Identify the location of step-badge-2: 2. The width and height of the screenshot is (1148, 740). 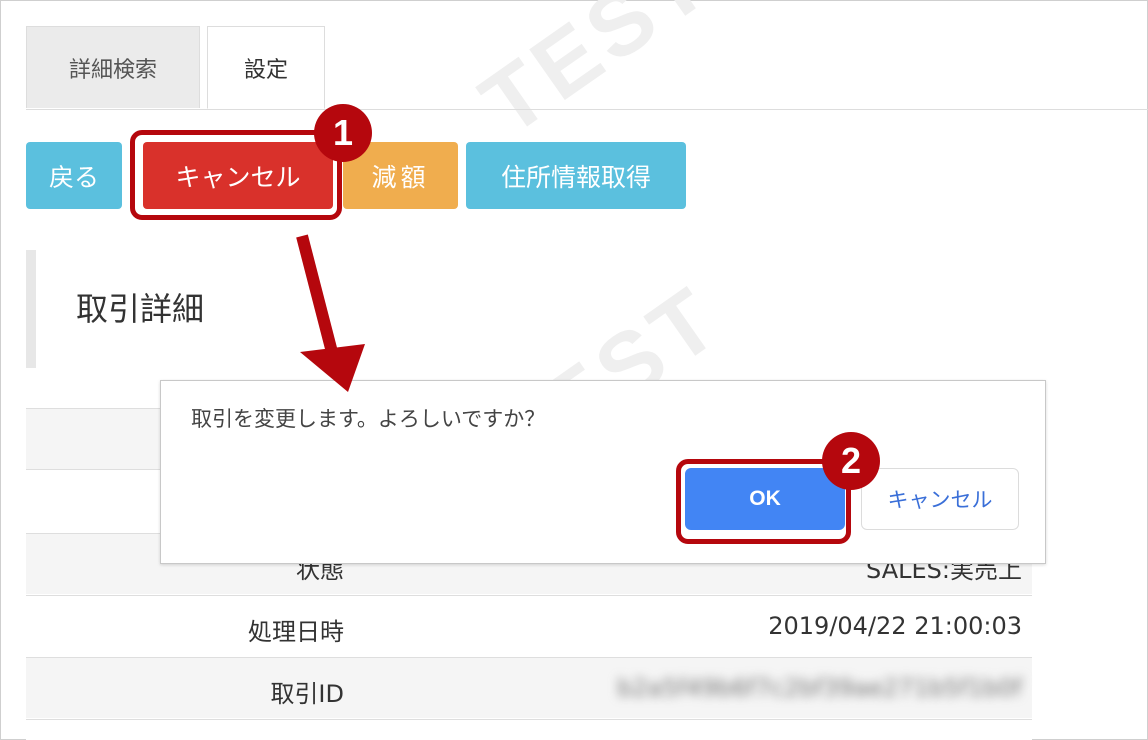
(851, 461).